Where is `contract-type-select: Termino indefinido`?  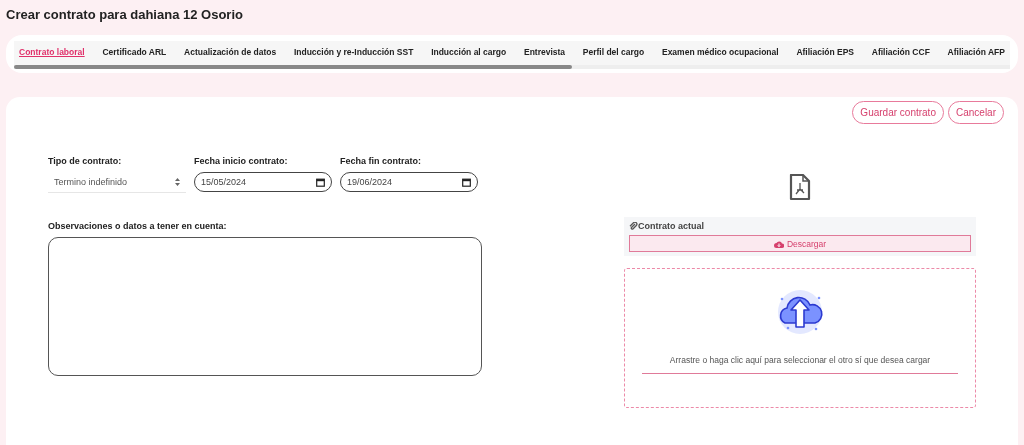 contract-type-select: Termino indefinido is located at coordinates (117, 182).